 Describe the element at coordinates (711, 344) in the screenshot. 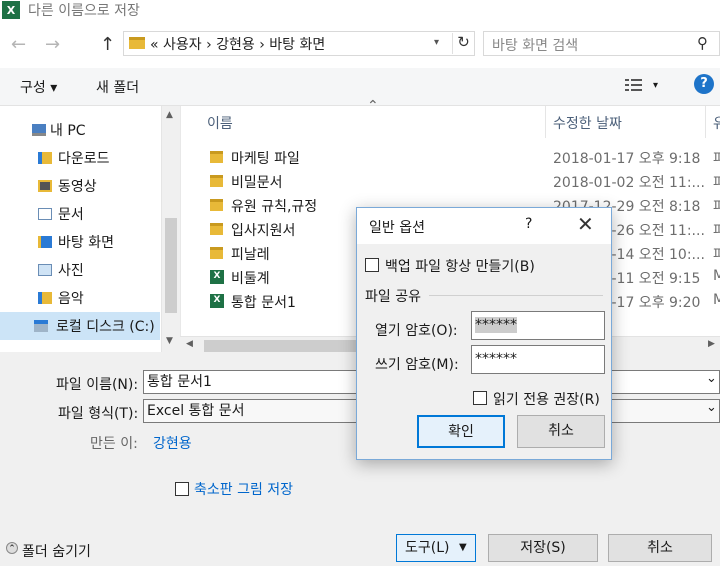

I see `scroll-right-icon: ▶` at that location.